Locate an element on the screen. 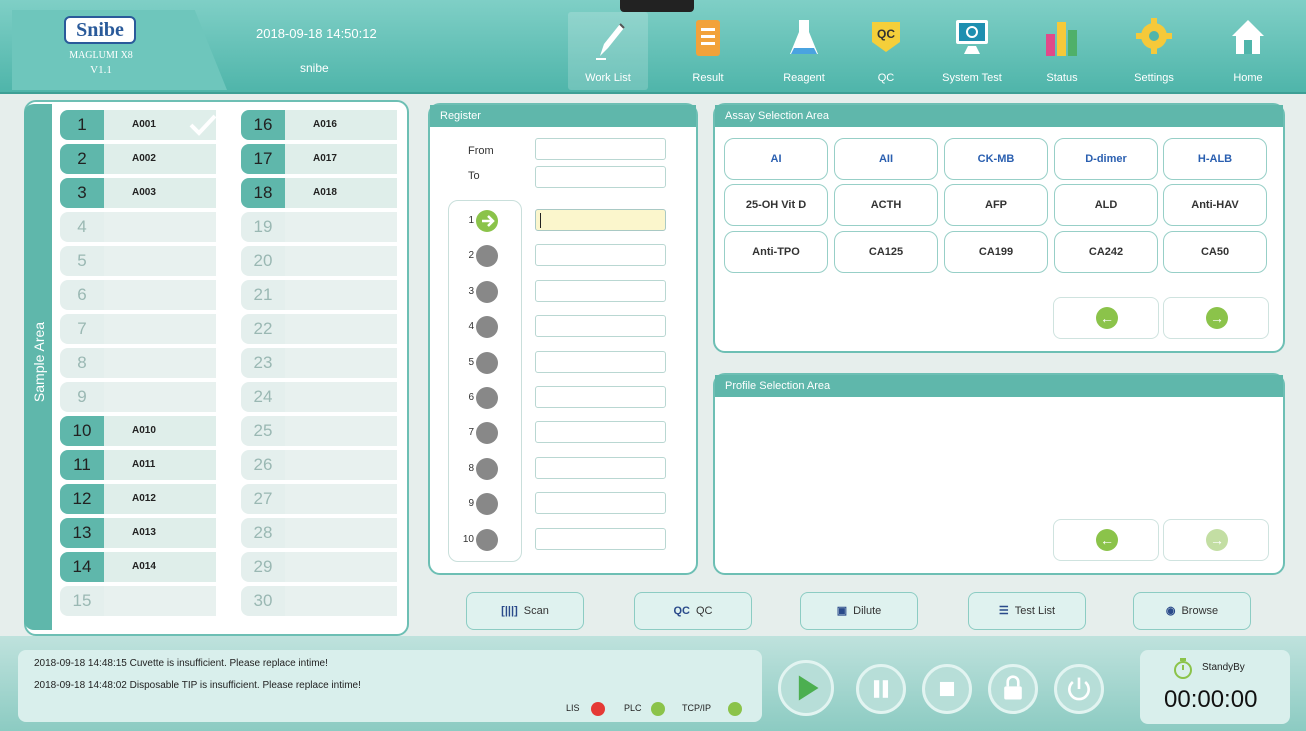 Image resolution: width=1306 pixels, height=731 pixels. sample-slot: 5 is located at coordinates (138, 261).